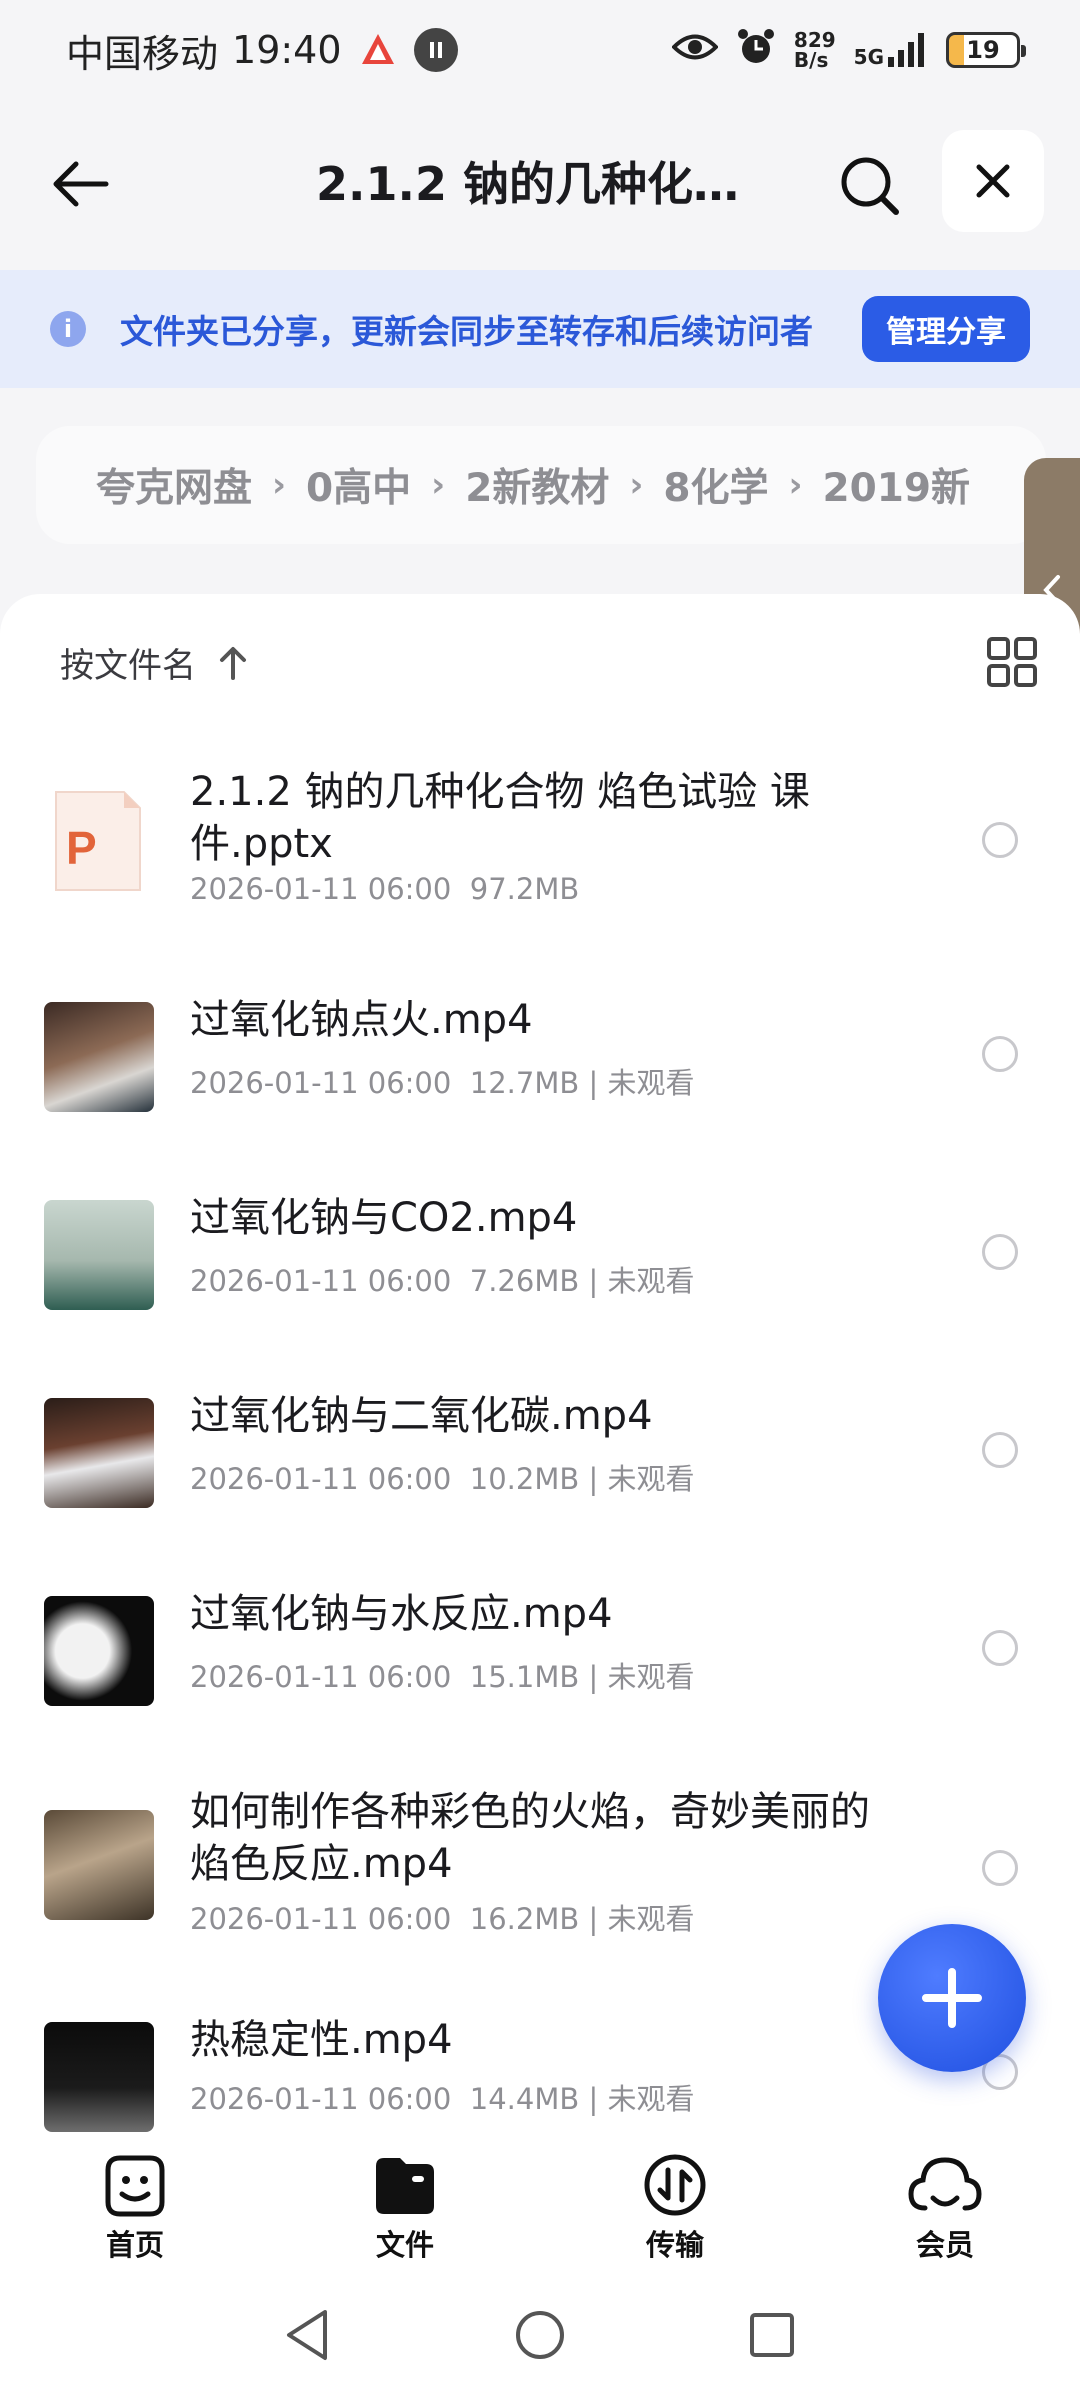 Image resolution: width=1080 pixels, height=2400 pixels. What do you see at coordinates (524, 1083) in the screenshot?
I see `file-size: 12.7MB` at bounding box center [524, 1083].